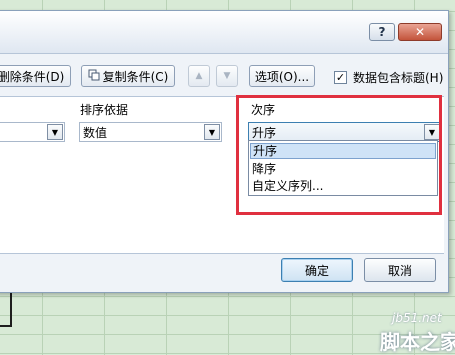 This screenshot has width=455, height=355. What do you see at coordinates (32, 76) in the screenshot?
I see `delete-condition-label: 删除条件(D)` at bounding box center [32, 76].